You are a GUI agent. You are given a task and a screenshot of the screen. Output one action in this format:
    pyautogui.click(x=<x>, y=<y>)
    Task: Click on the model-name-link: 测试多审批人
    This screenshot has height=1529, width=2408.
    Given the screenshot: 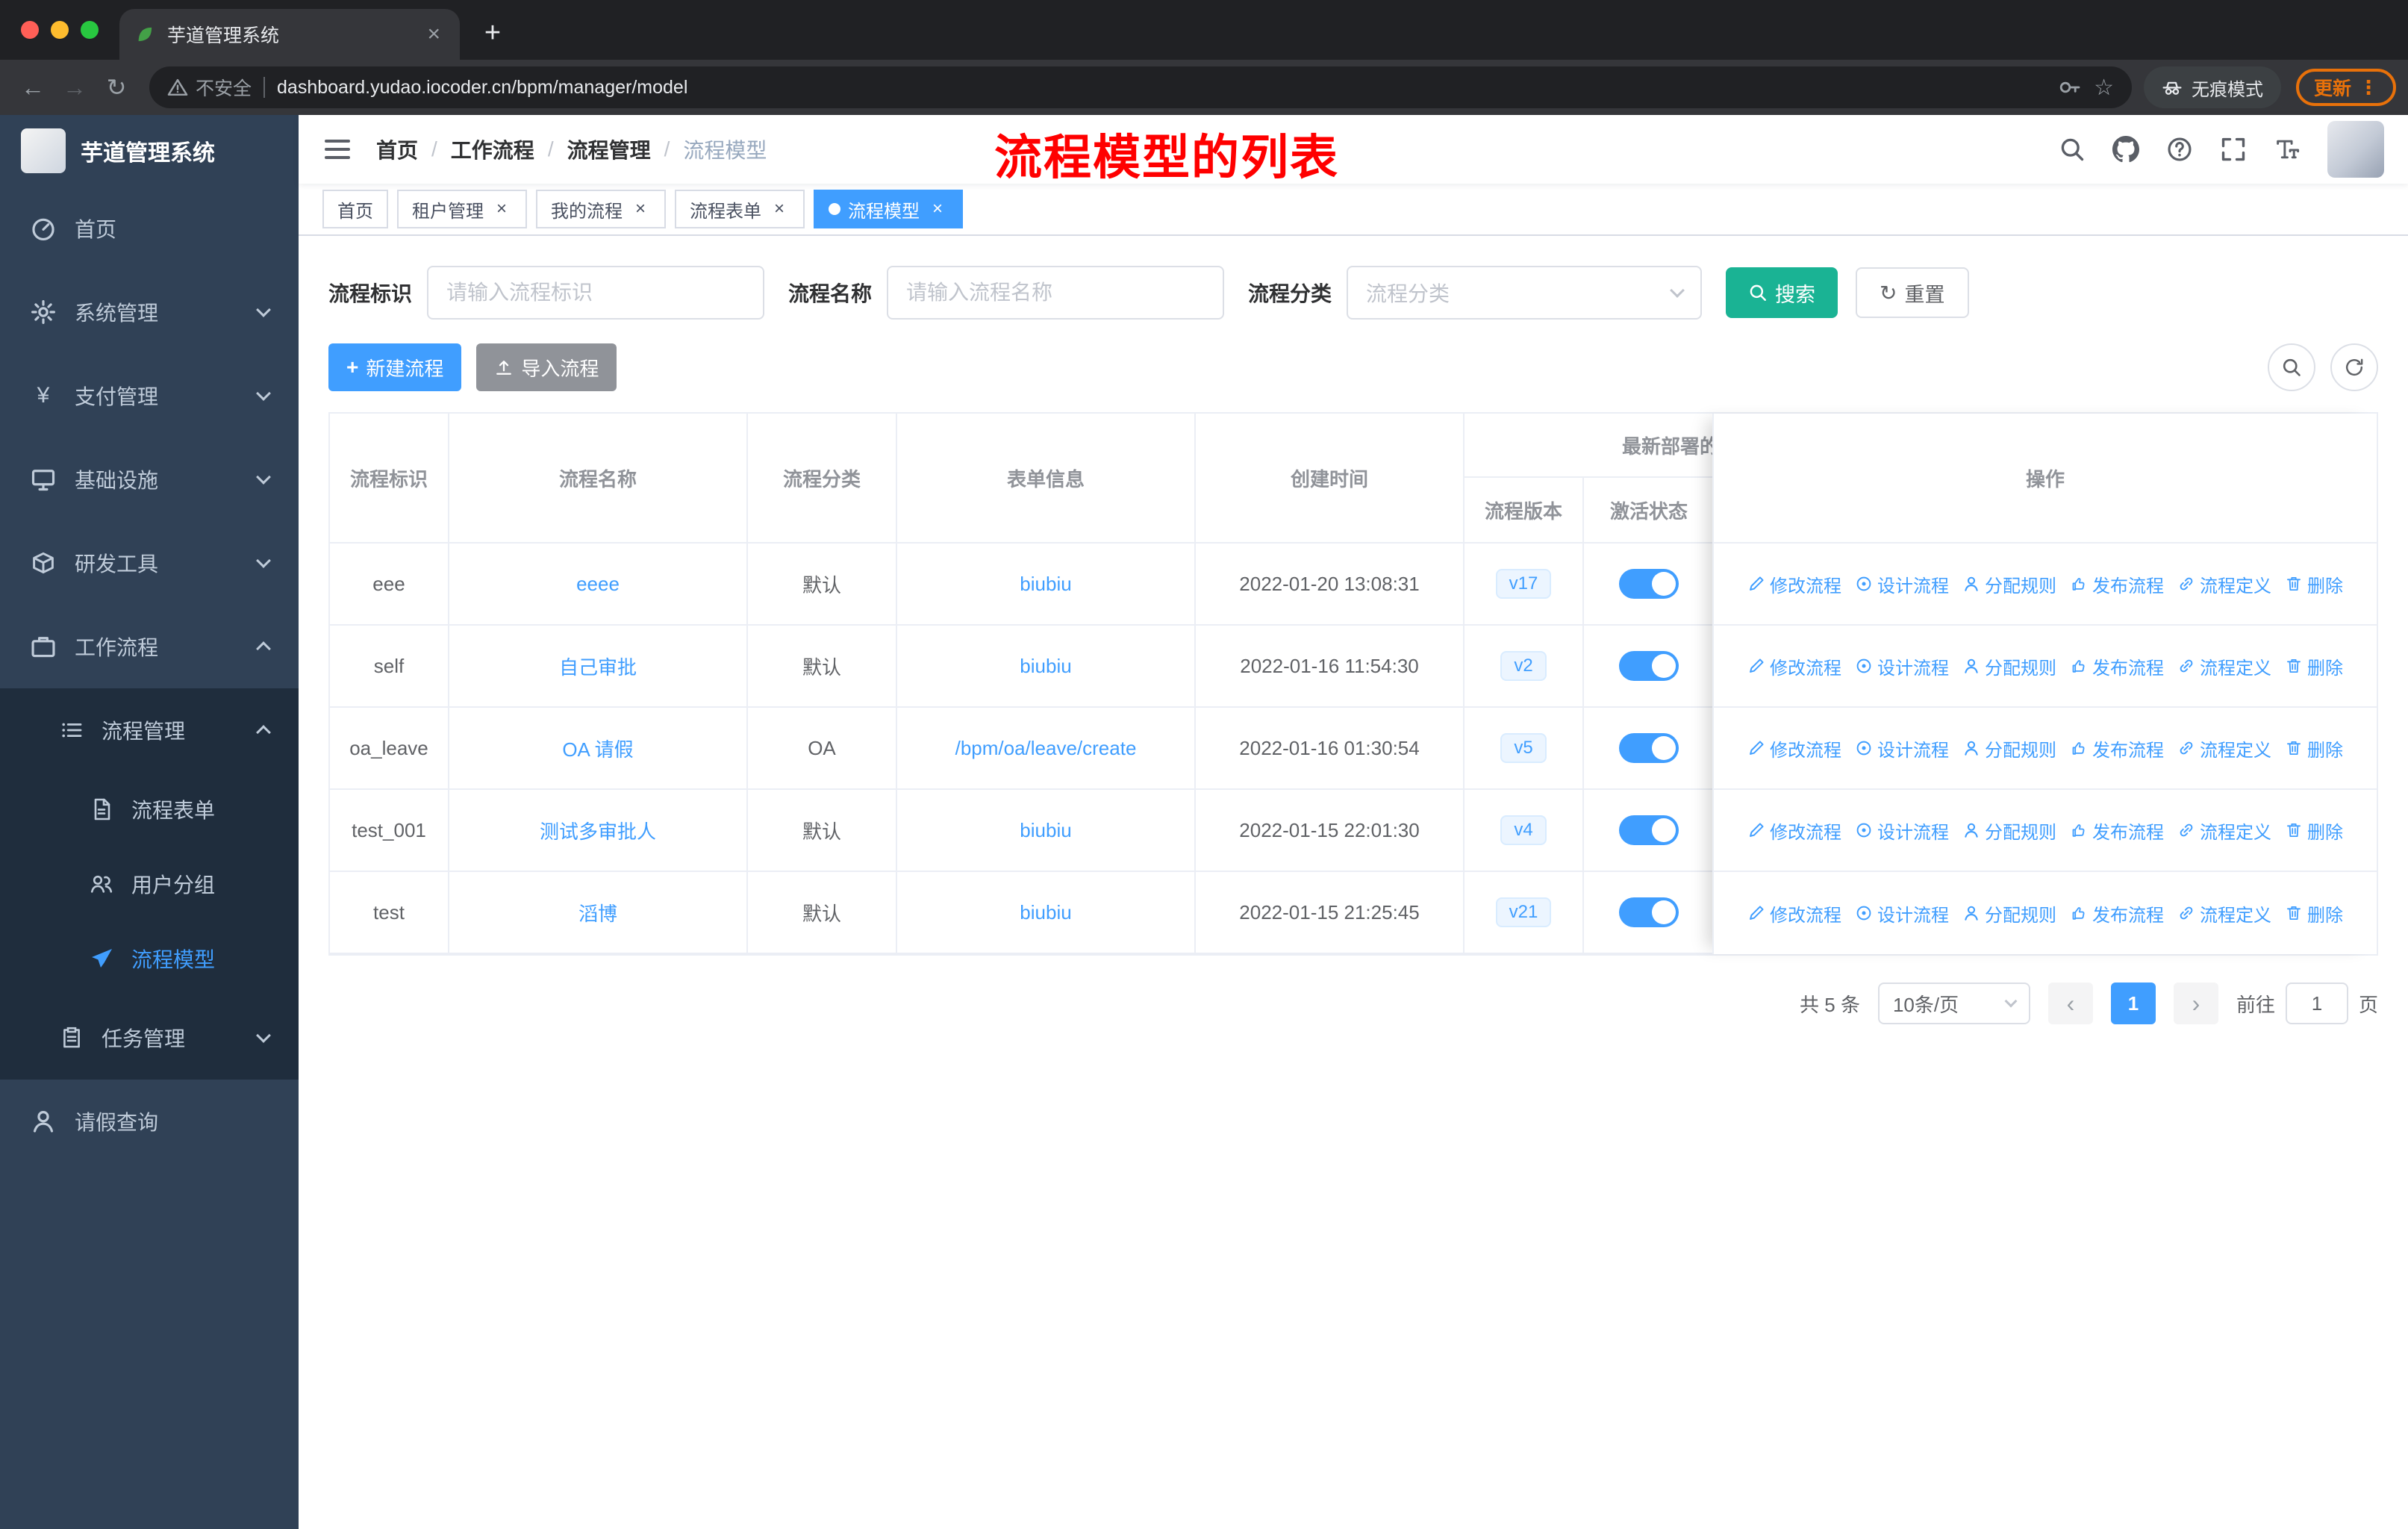 What is the action you would take?
    pyautogui.click(x=598, y=831)
    